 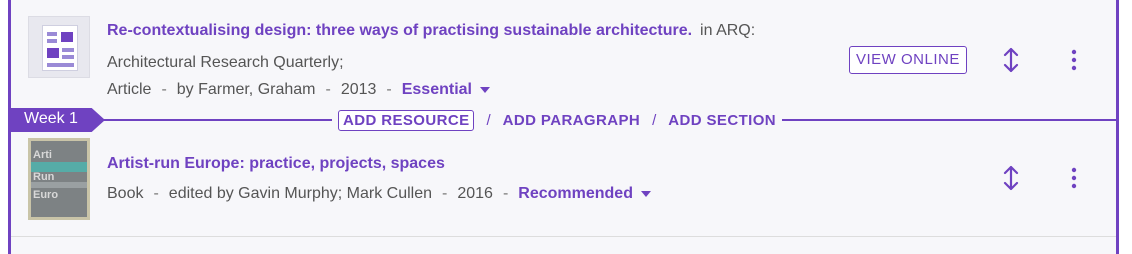 I want to click on section-label: Week 1, so click(x=51, y=119).